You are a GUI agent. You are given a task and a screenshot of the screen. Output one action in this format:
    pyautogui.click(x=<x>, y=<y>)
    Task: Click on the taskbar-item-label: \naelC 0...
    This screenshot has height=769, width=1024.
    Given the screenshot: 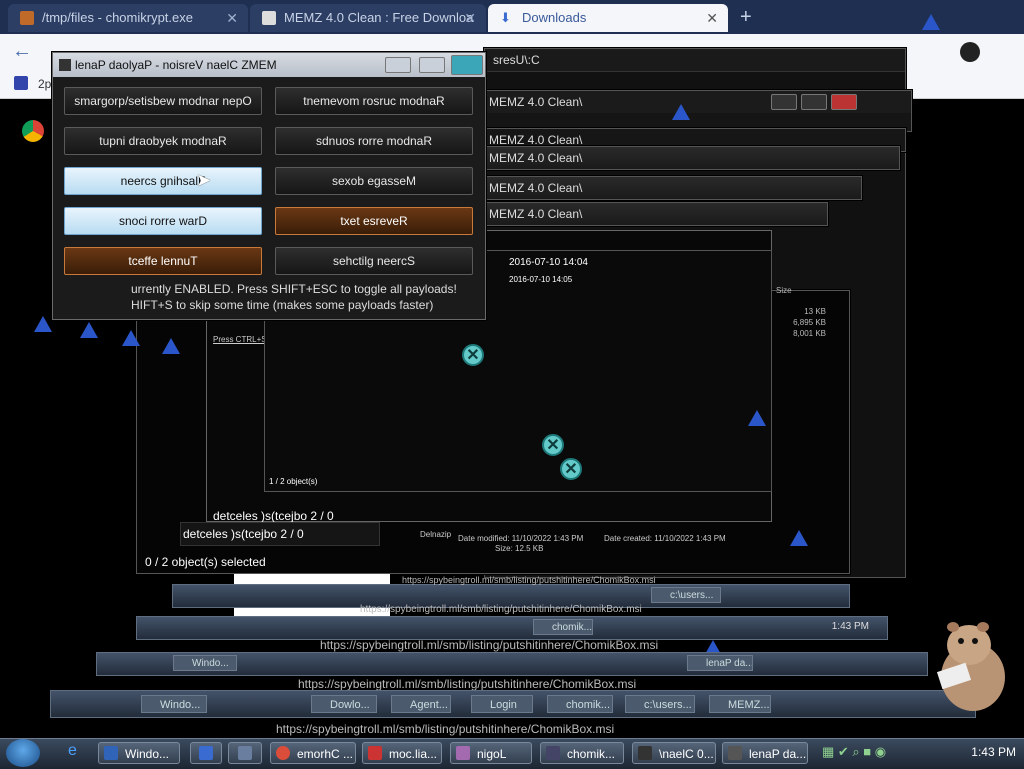 What is the action you would take?
    pyautogui.click(x=686, y=754)
    